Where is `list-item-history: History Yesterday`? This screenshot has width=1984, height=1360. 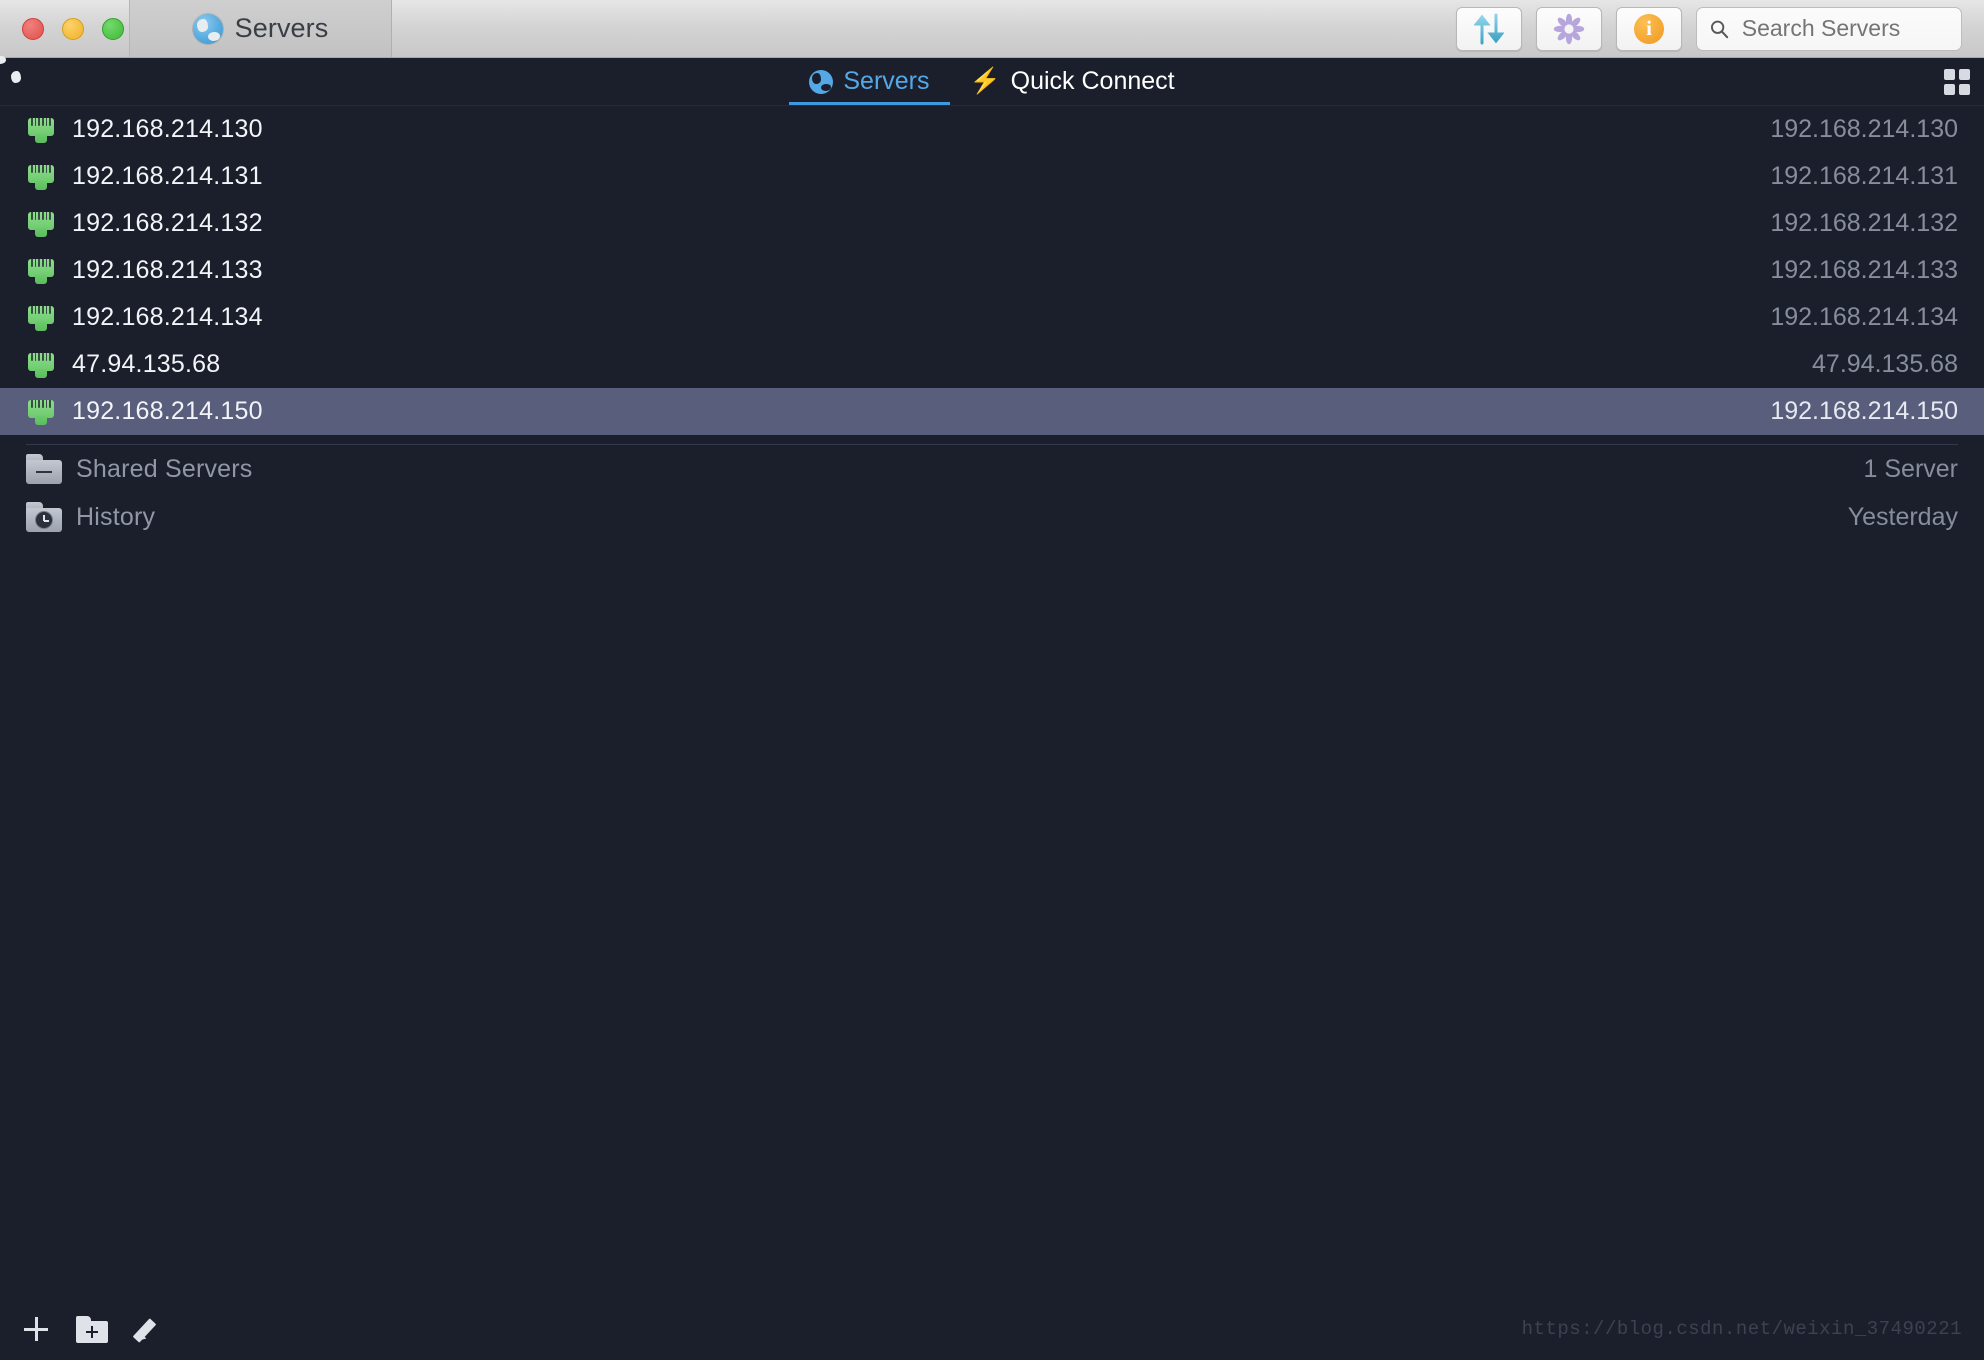 list-item-history: History Yesterday is located at coordinates (992, 517).